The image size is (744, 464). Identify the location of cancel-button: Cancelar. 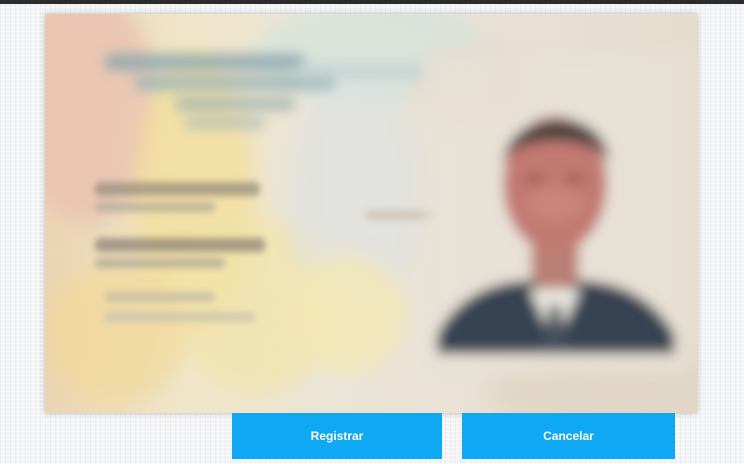
(568, 436).